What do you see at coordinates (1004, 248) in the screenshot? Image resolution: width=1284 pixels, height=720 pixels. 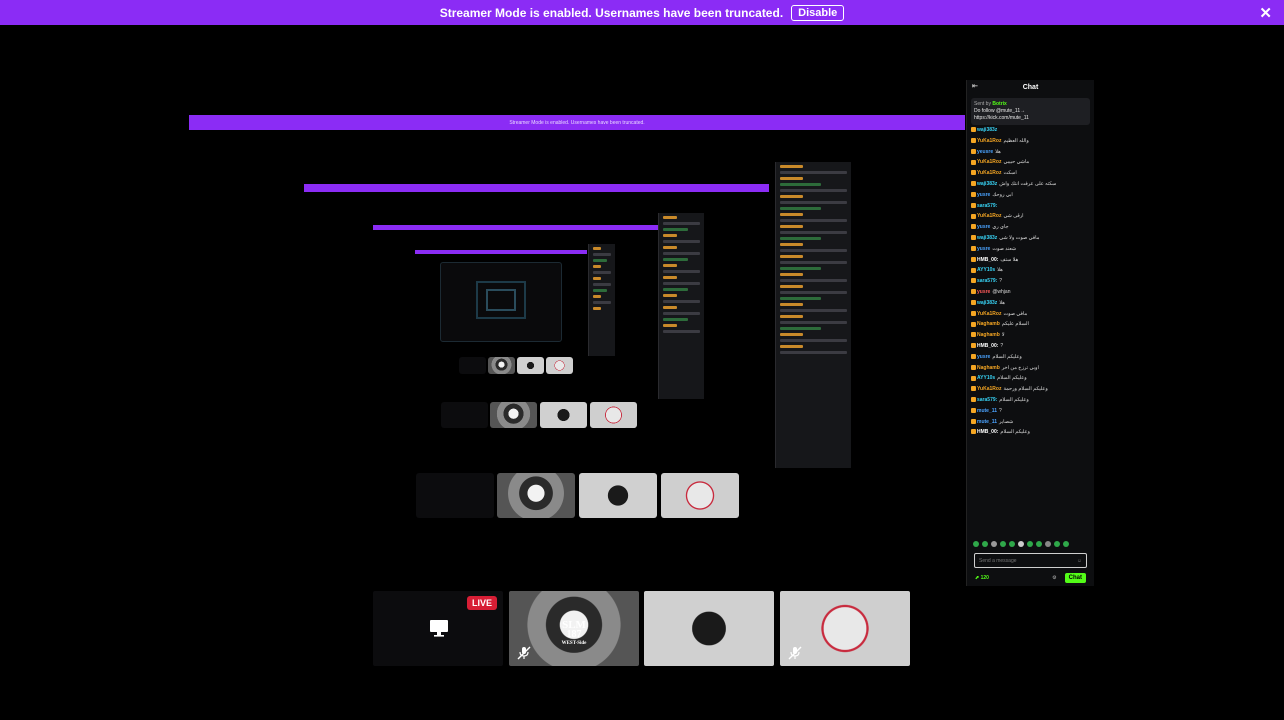 I see `chat-text: شعند صوت` at bounding box center [1004, 248].